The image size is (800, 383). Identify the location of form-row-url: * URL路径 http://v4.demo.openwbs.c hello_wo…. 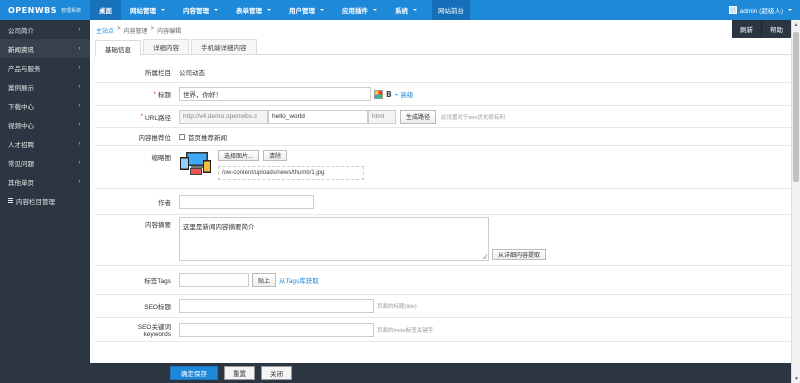
(443, 117).